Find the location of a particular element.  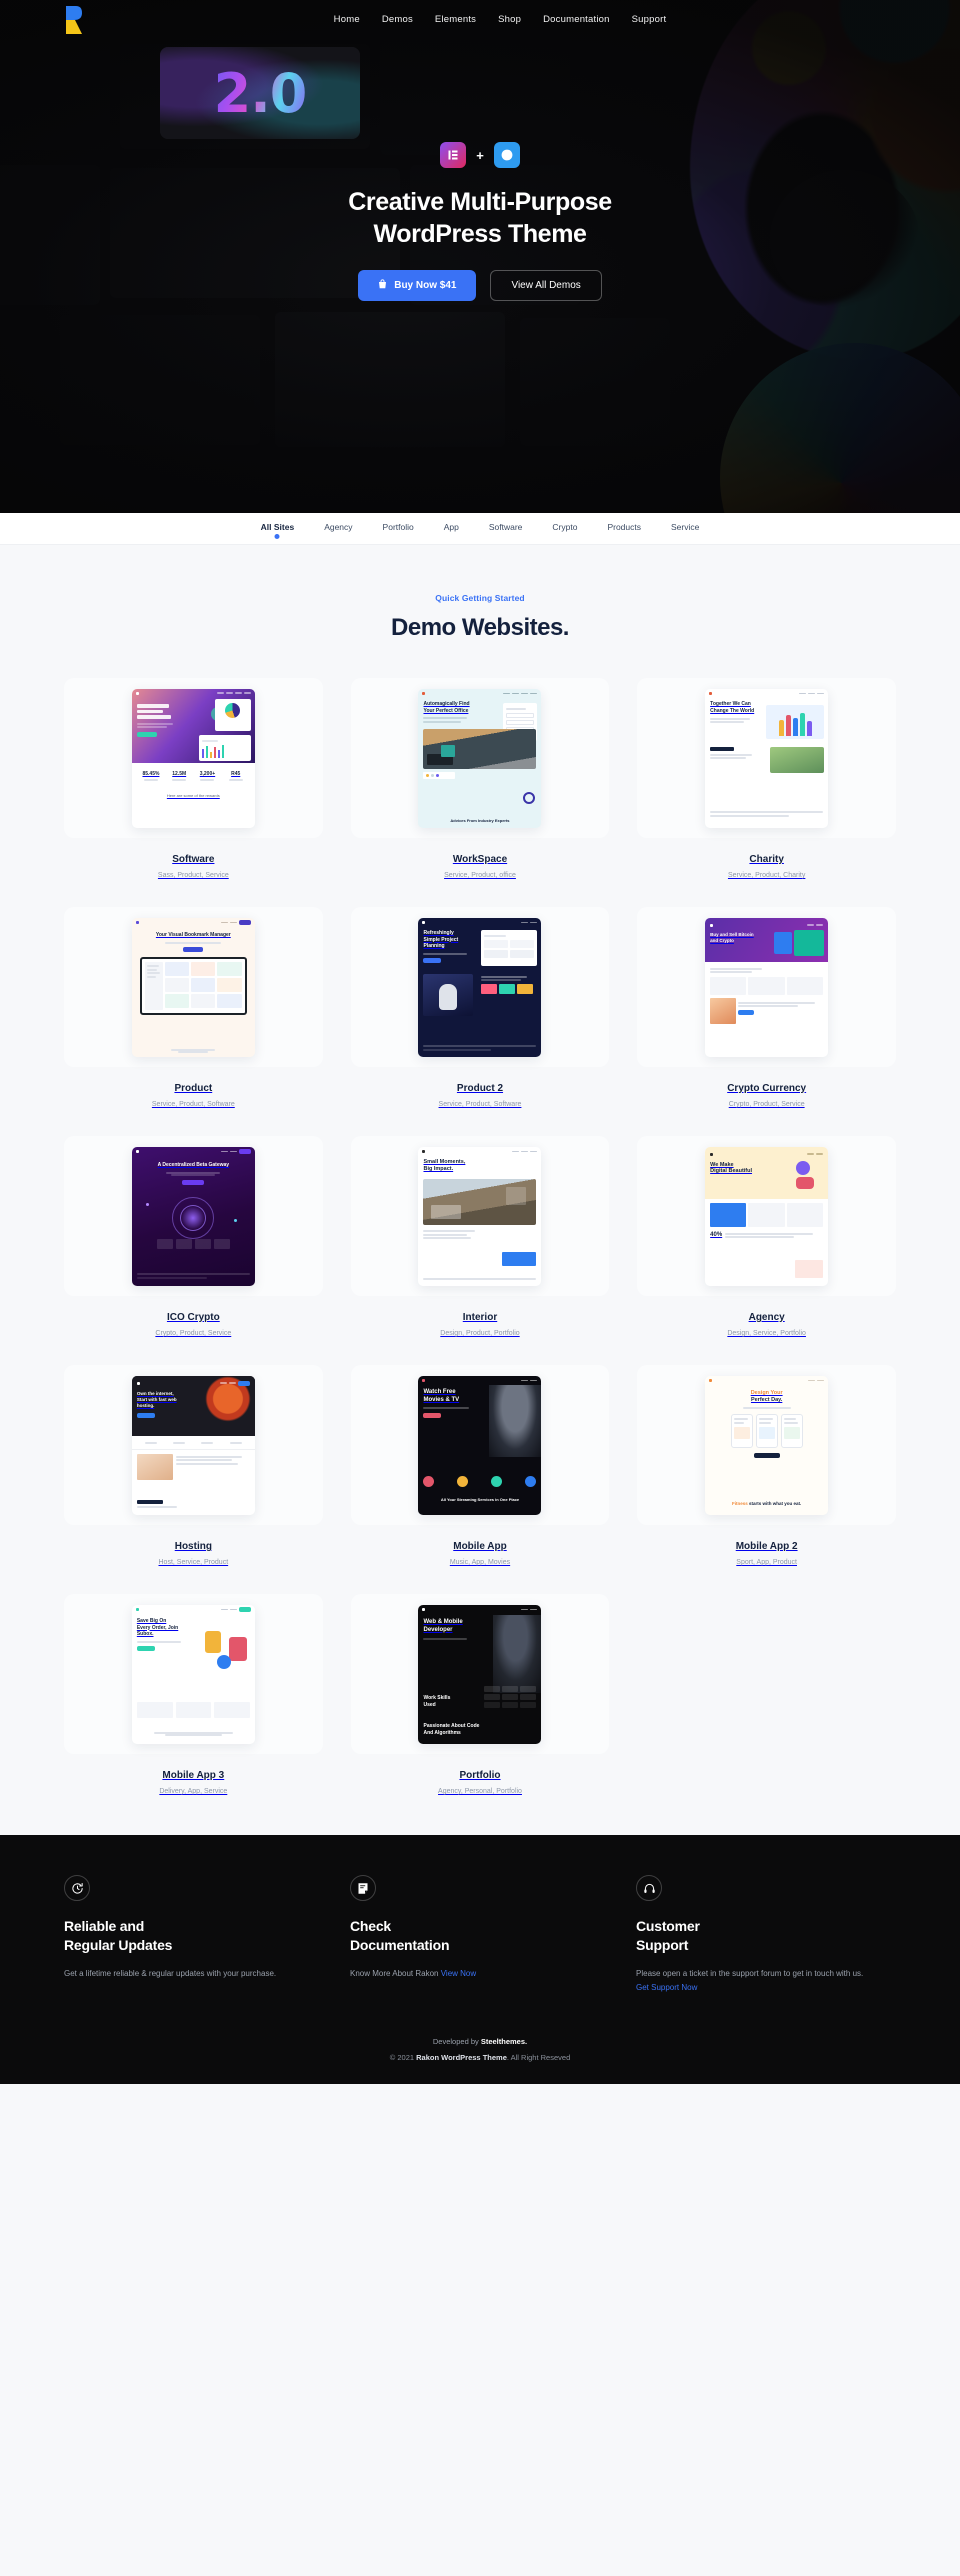

demo-card-title: Mobile App 3 is located at coordinates (193, 1775).